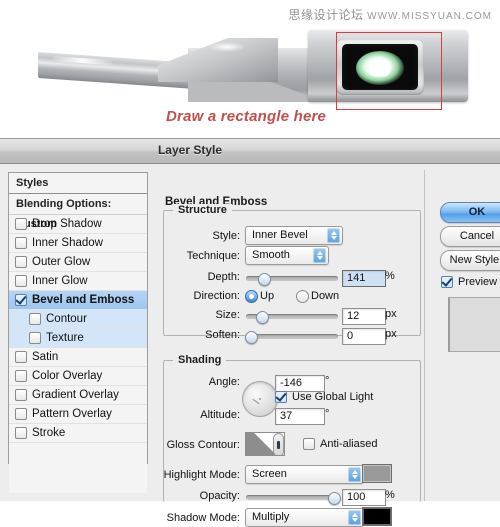 The height and width of the screenshot is (527, 500). I want to click on opacity-slider-knob, so click(334, 498).